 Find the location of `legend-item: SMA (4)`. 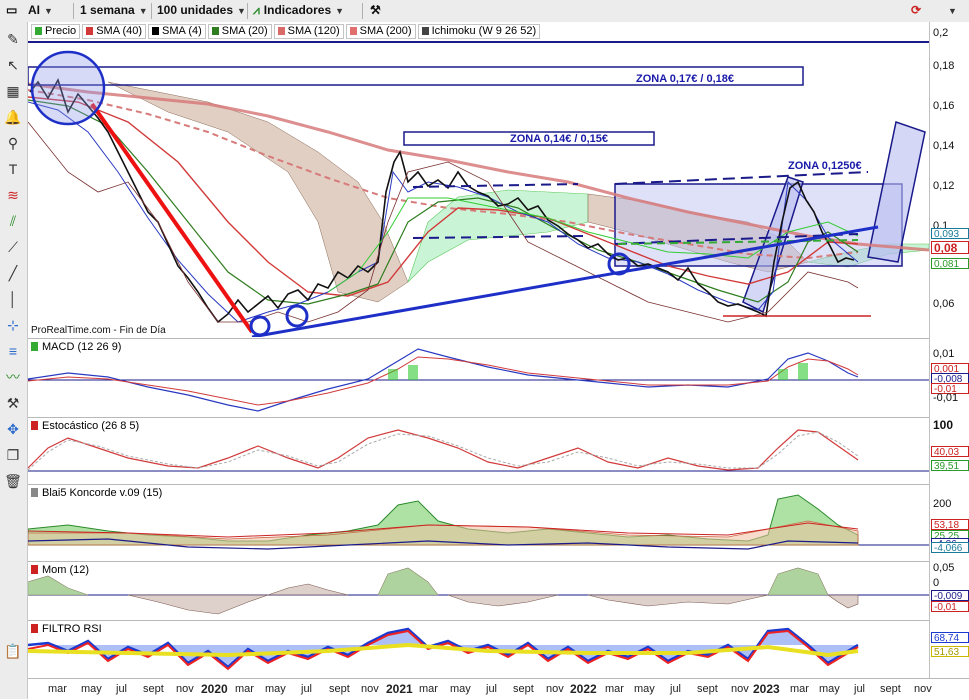

legend-item: SMA (4) is located at coordinates (177, 31).